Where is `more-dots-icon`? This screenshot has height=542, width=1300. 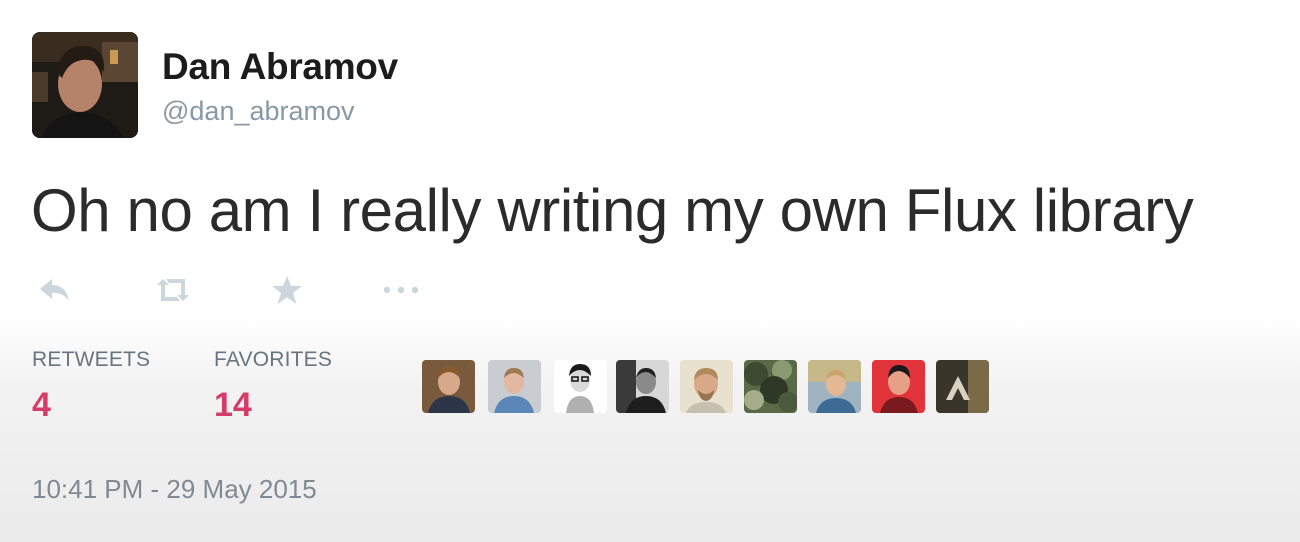 more-dots-icon is located at coordinates (401, 290).